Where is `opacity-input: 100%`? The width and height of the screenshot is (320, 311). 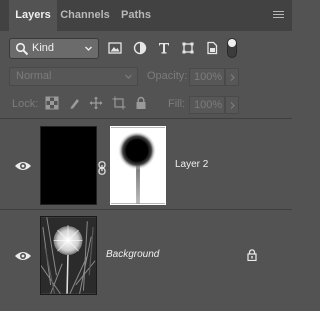 opacity-input: 100% is located at coordinates (207, 77).